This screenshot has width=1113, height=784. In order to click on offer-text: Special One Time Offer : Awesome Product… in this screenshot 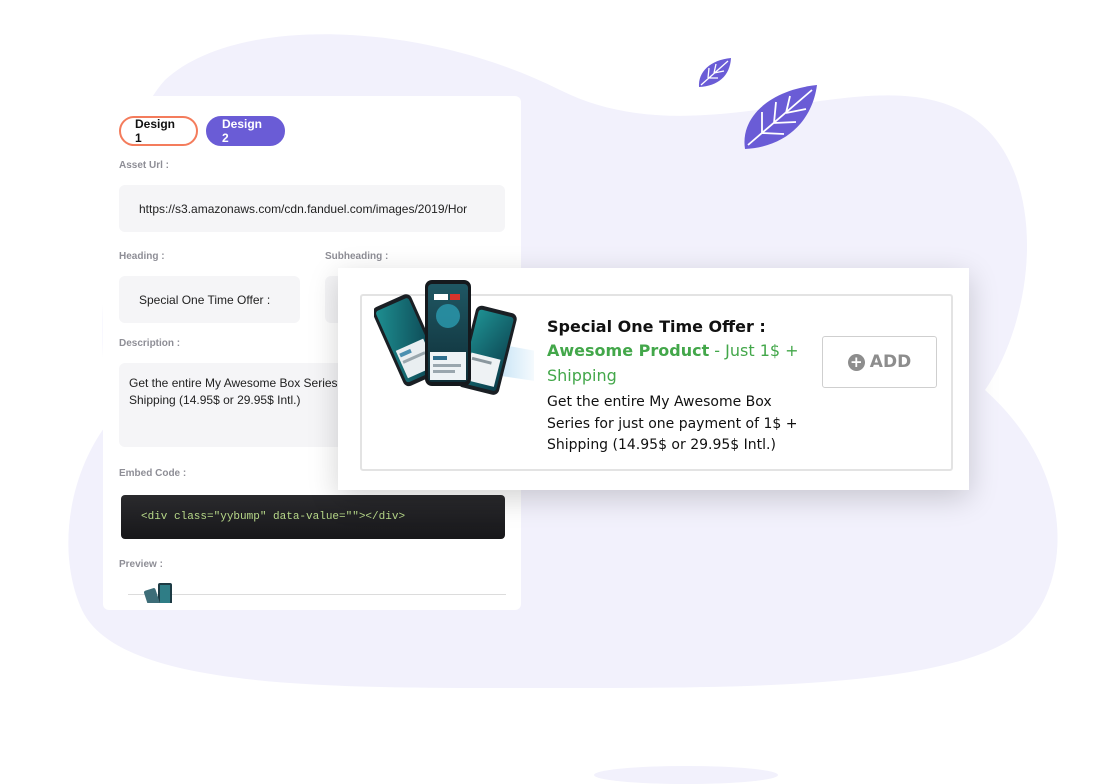, I will do `click(679, 386)`.